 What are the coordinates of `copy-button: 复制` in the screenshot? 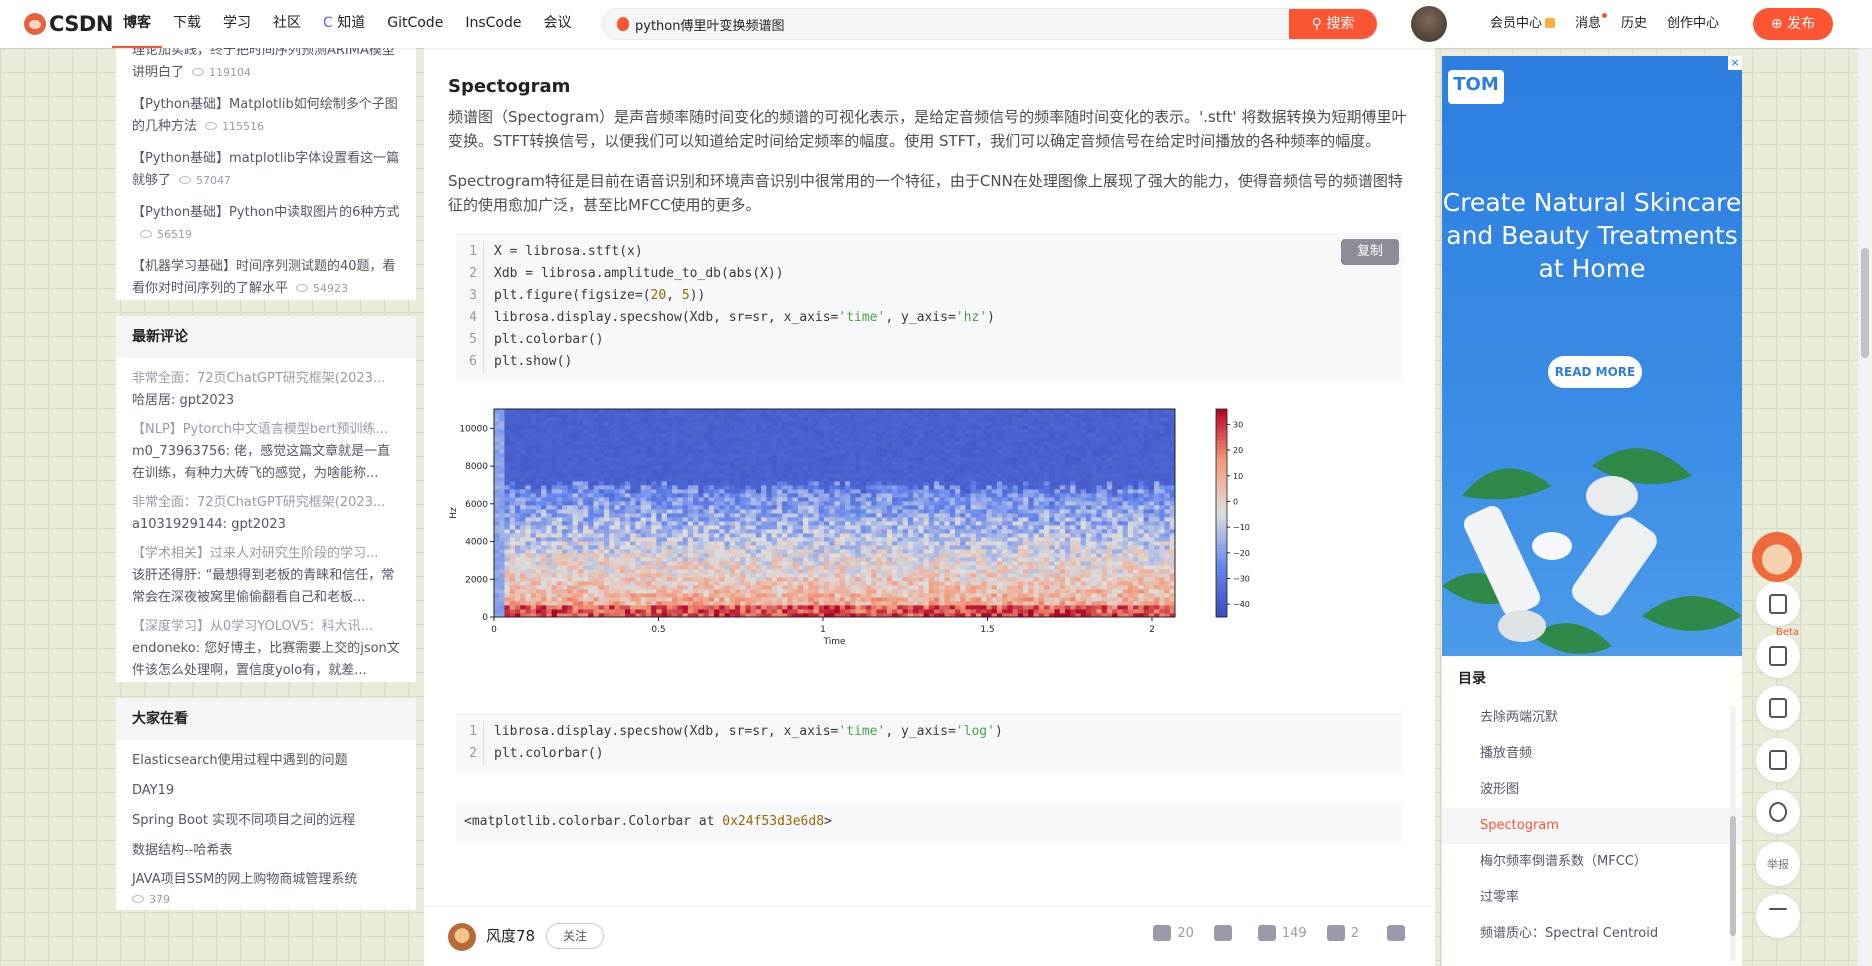 It's located at (1370, 252).